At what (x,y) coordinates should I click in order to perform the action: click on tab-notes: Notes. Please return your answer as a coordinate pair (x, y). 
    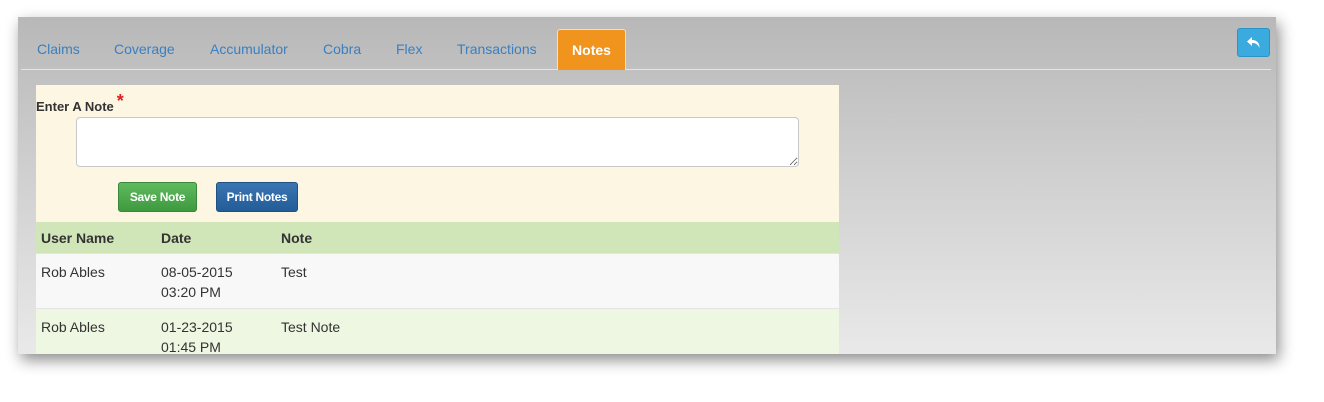
    Looking at the image, I should click on (591, 49).